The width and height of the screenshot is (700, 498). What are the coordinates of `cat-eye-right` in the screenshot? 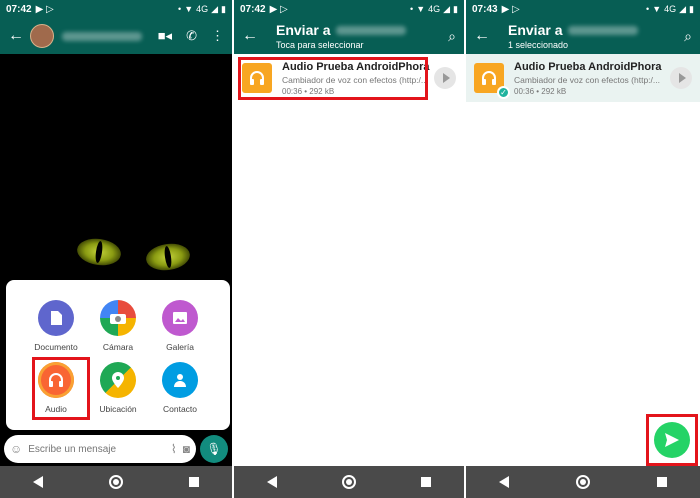 It's located at (168, 257).